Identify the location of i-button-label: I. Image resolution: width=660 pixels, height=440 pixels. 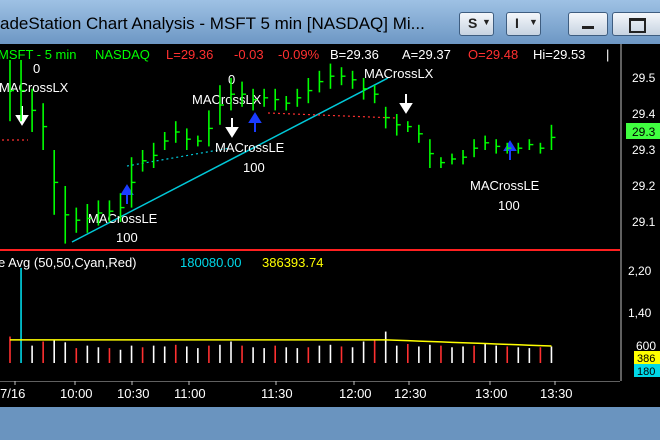
(517, 23).